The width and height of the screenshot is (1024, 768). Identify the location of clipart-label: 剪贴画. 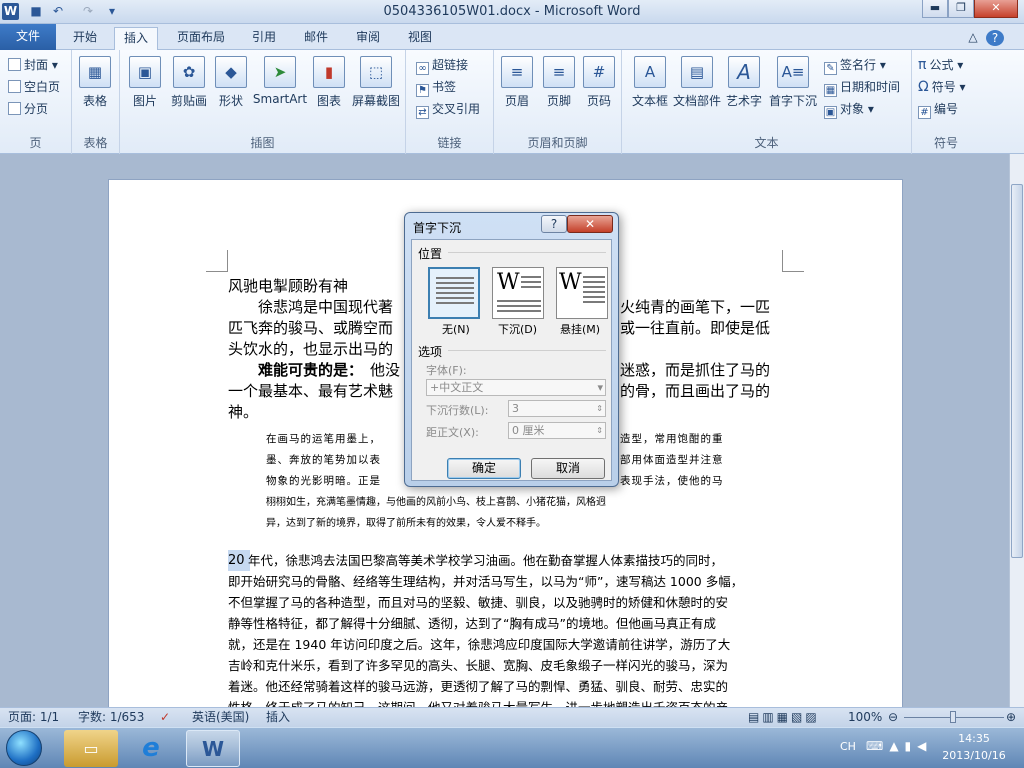
(188, 101).